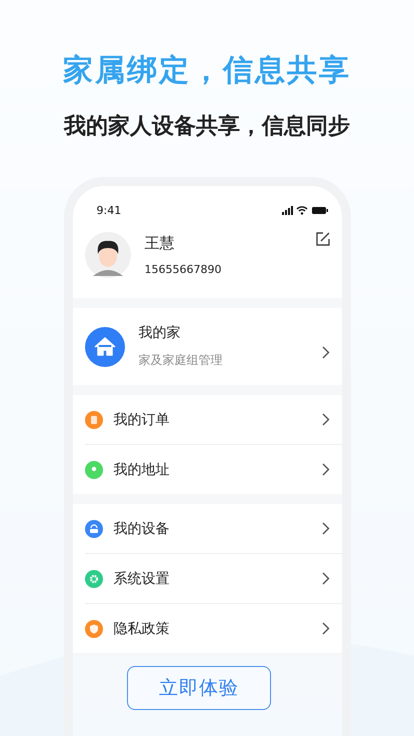 This screenshot has width=414, height=736. I want to click on avatar, so click(107, 255).